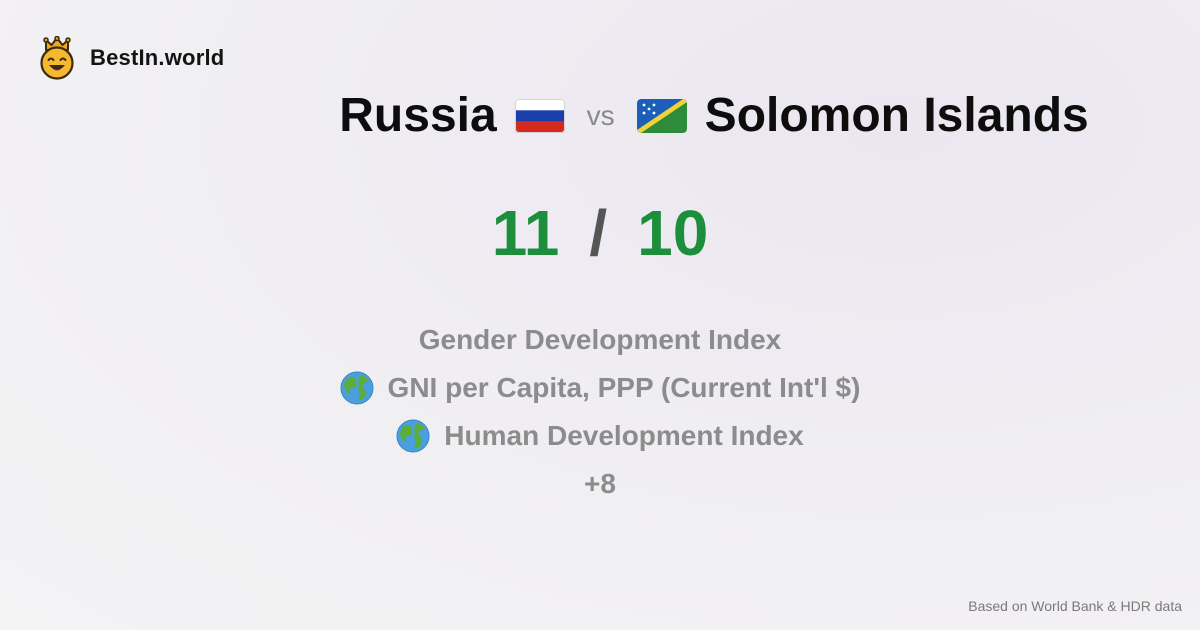 The width and height of the screenshot is (1200, 630). I want to click on score-country-a: 11, so click(525, 233).